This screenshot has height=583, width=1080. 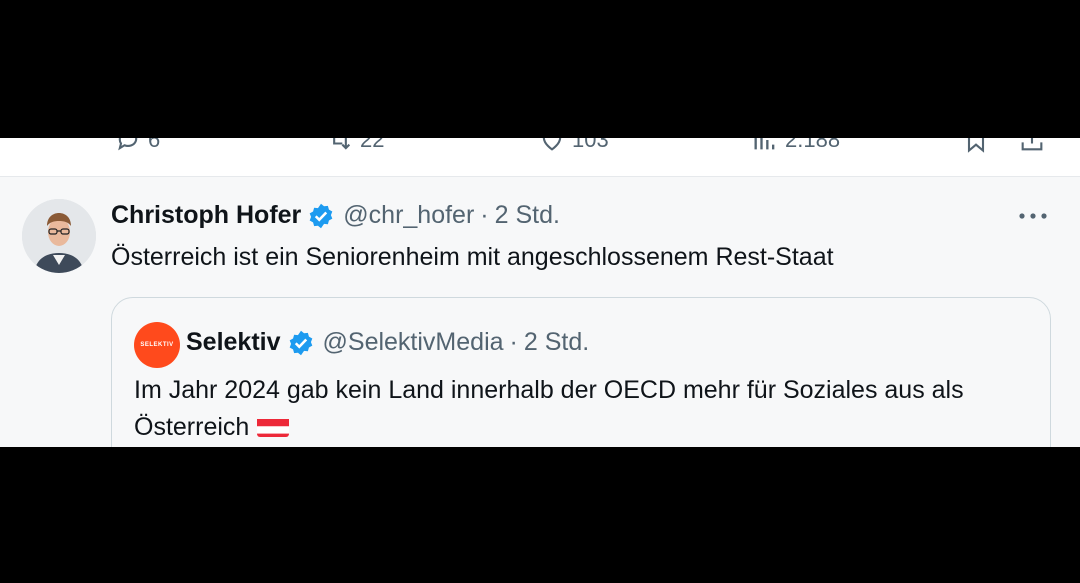 I want to click on author-handle: @chr_hofer, so click(x=408, y=215).